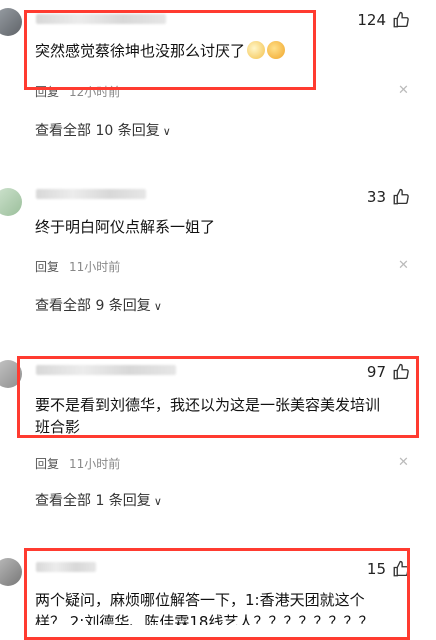 The width and height of the screenshot is (436, 640). What do you see at coordinates (371, 20) in the screenshot?
I see `like-count: 124` at bounding box center [371, 20].